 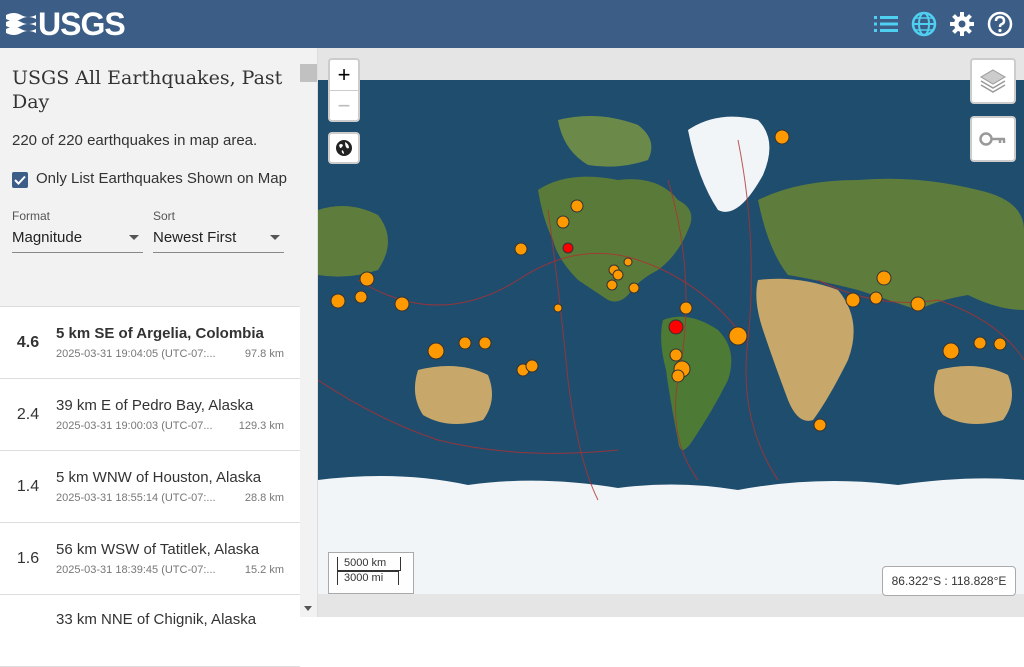 I want to click on page-title: USGS All Earthquakes, Past Day, so click(x=147, y=90).